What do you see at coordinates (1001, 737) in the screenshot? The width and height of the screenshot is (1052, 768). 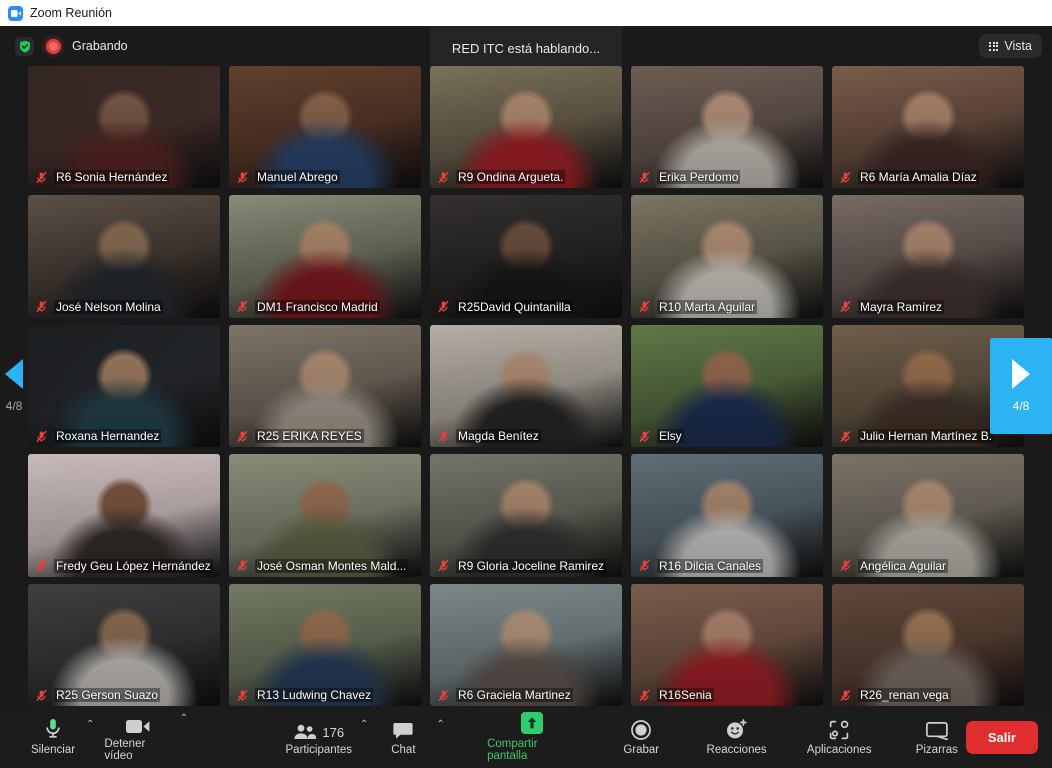 I see `leave-button: Salir` at bounding box center [1001, 737].